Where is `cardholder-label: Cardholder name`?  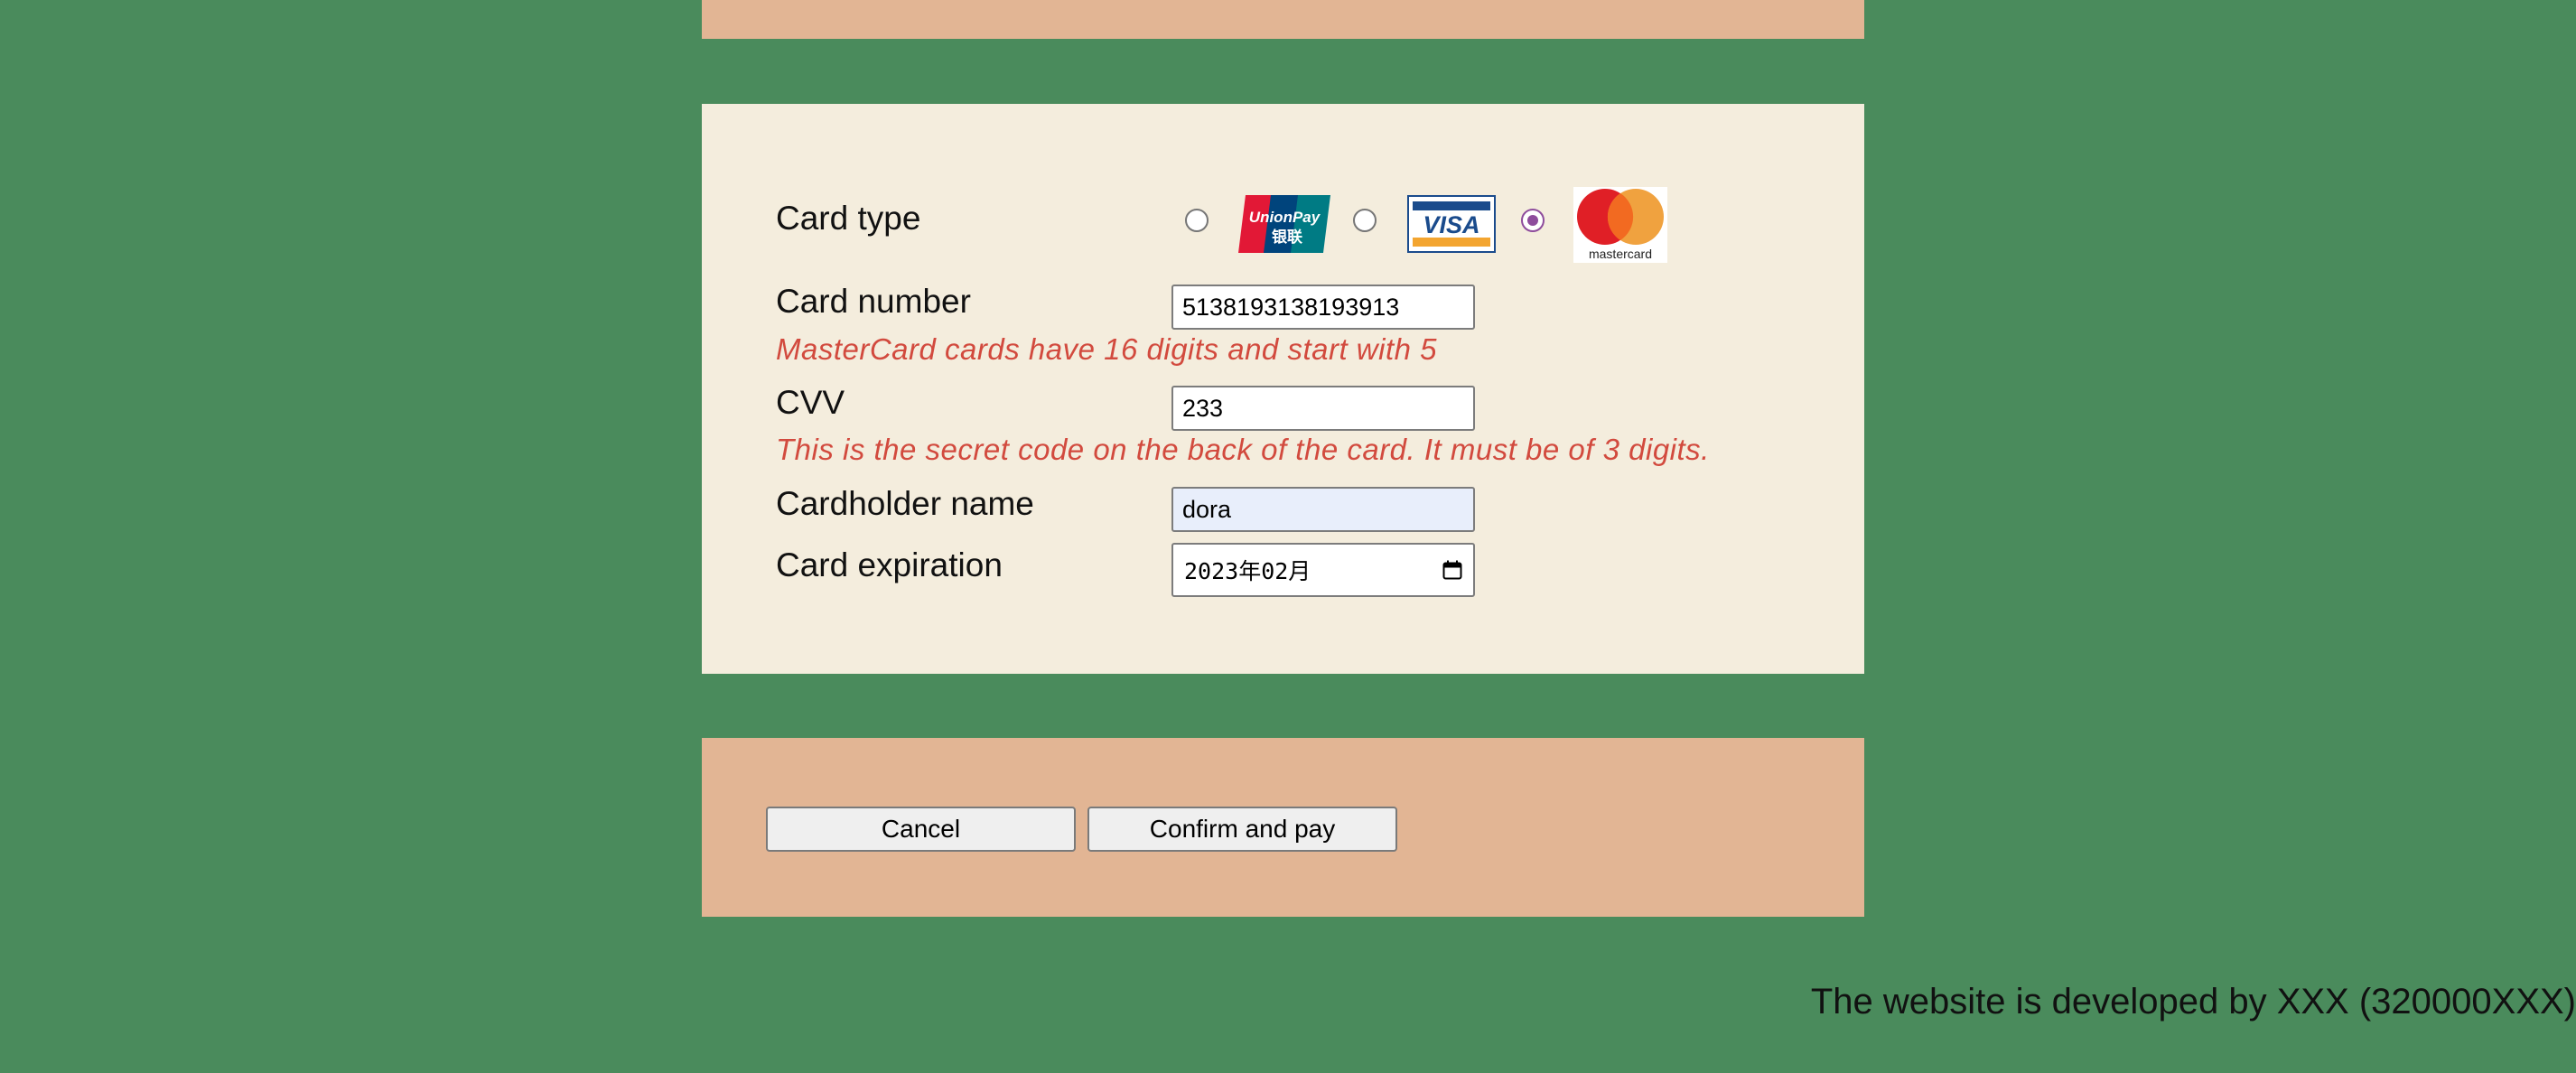 cardholder-label: Cardholder name is located at coordinates (905, 503).